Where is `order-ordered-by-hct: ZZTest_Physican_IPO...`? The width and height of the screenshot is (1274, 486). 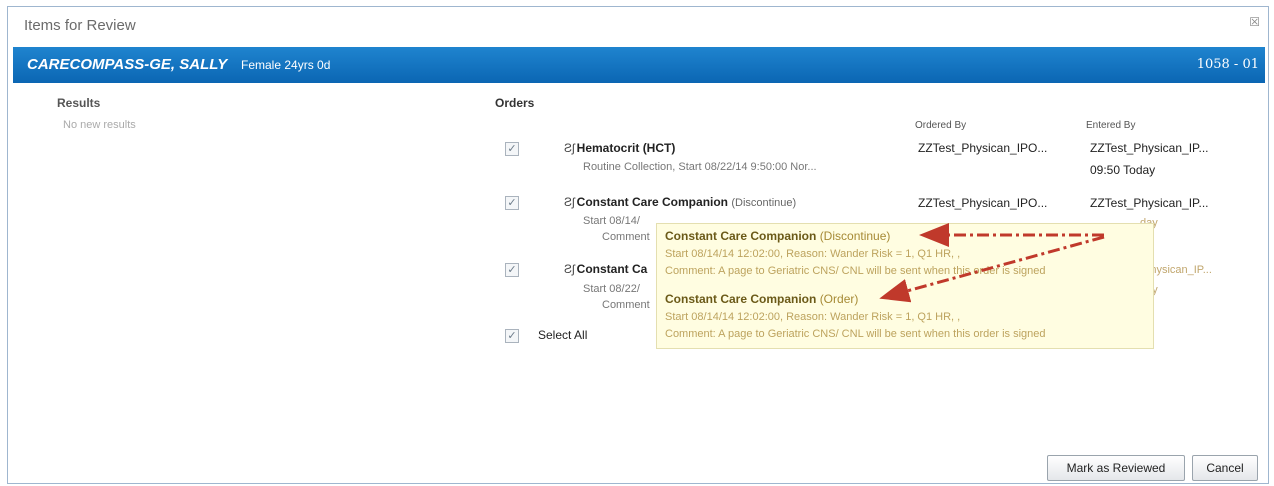 order-ordered-by-hct: ZZTest_Physican_IPO... is located at coordinates (983, 148).